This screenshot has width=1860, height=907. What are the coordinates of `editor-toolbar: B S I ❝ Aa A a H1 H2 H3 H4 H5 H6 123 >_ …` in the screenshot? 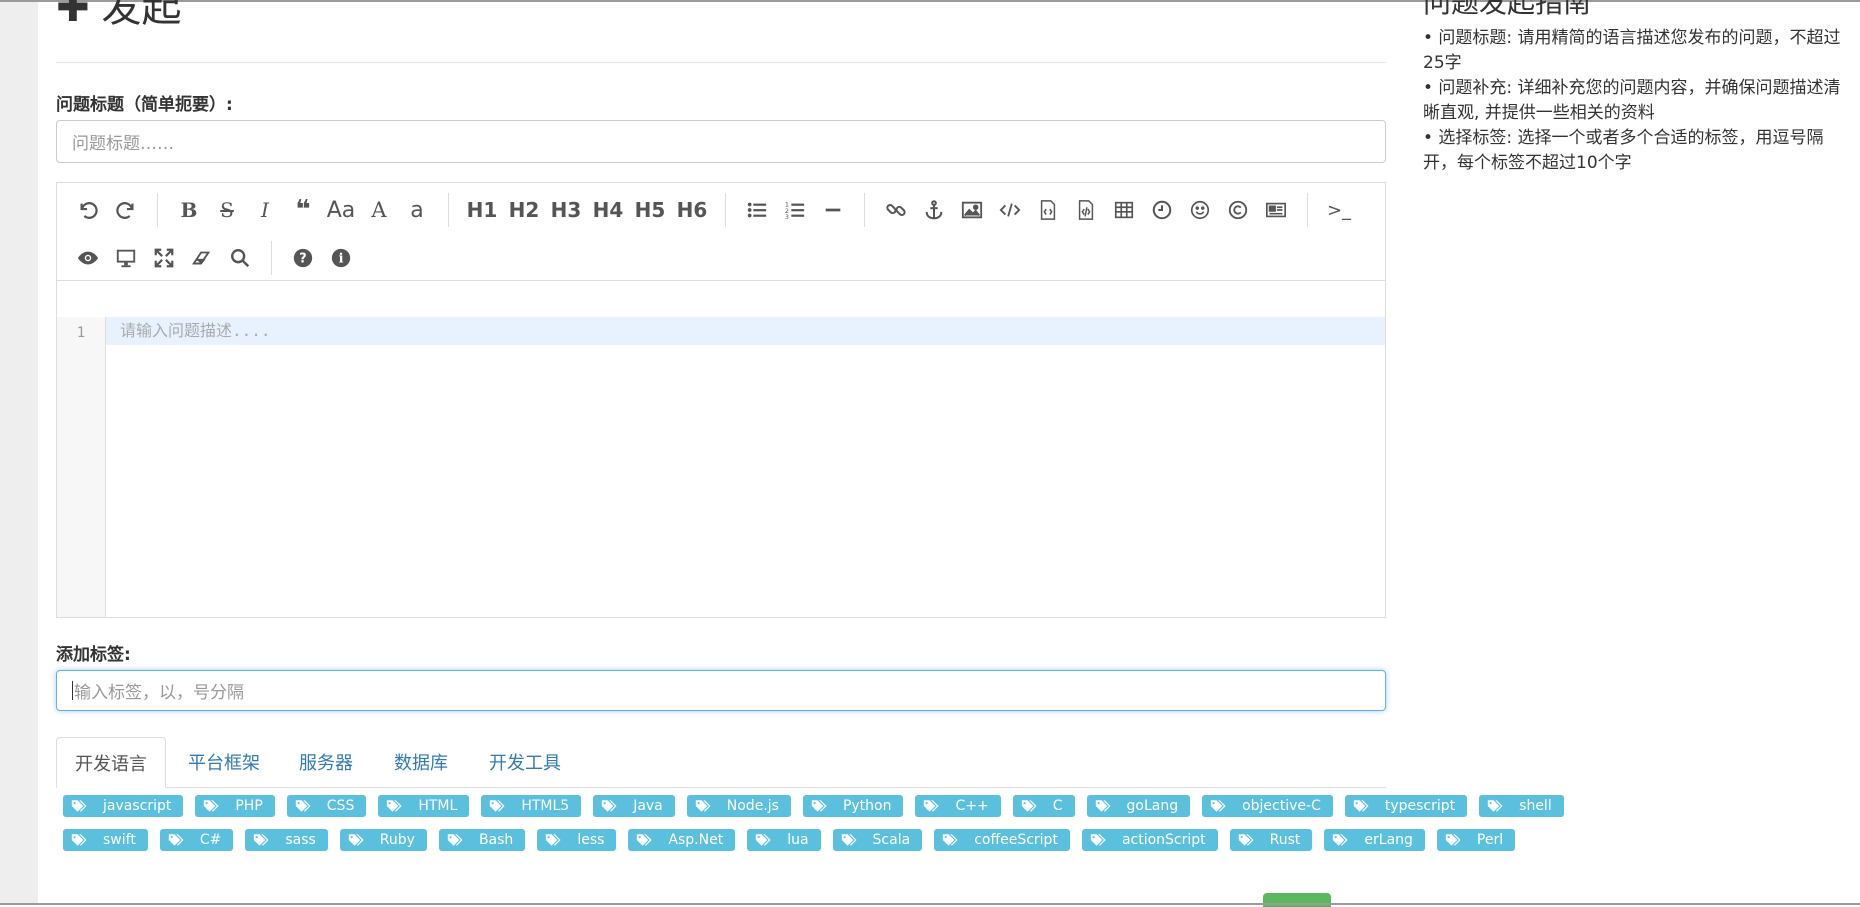 It's located at (721, 232).